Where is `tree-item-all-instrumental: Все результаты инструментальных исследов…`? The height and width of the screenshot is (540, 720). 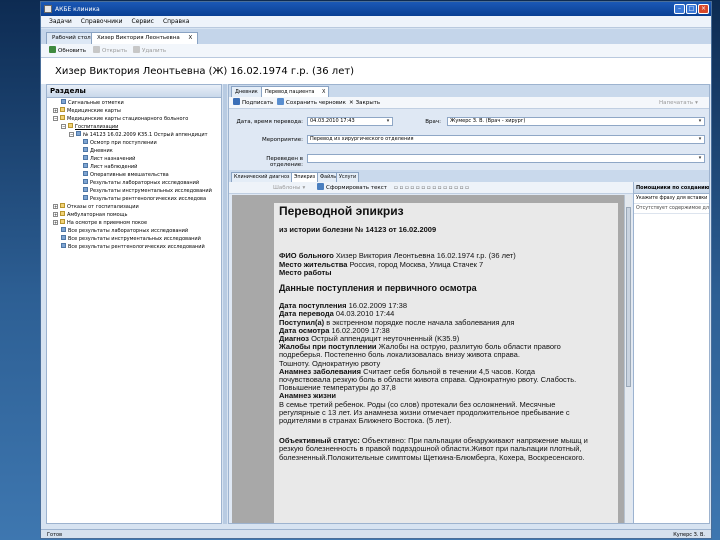 tree-item-all-instrumental: Все результаты инструментальных исследов… is located at coordinates (131, 239).